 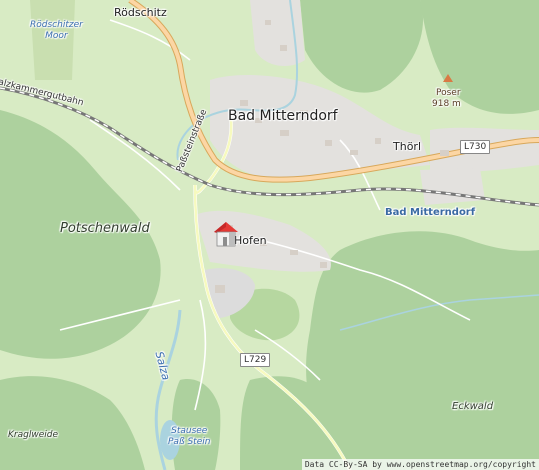 I want to click on label-bad-mitterndorf: Bad Mitterndorf, so click(x=283, y=116).